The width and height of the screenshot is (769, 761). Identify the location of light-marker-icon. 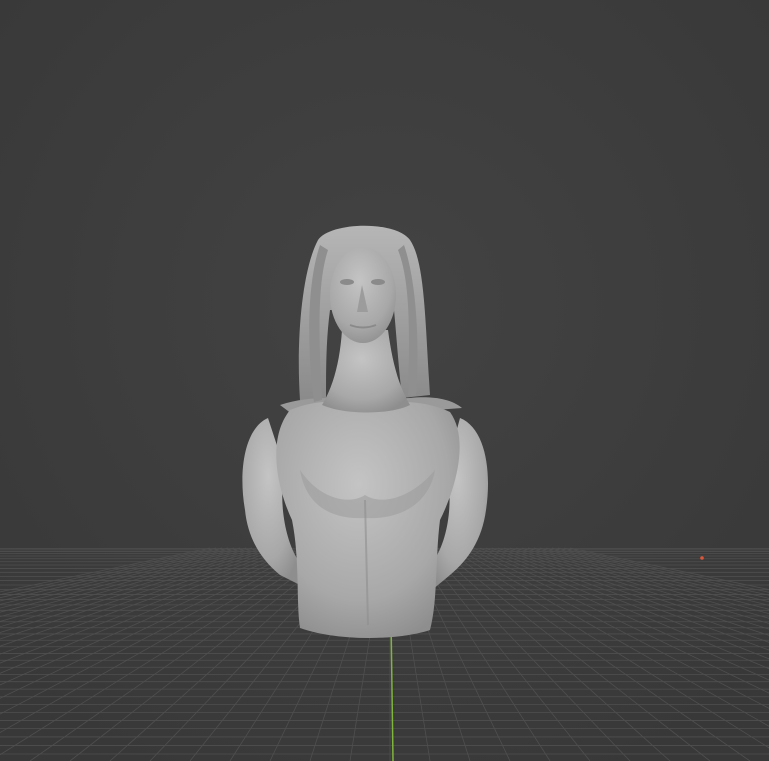
(702, 558).